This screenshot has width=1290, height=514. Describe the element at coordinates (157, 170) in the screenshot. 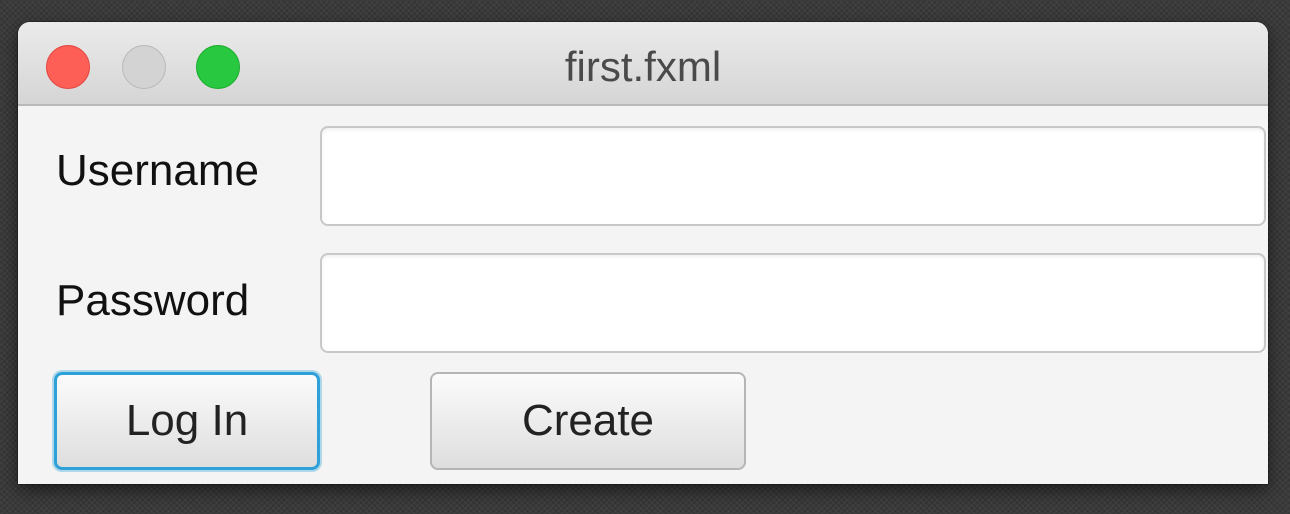

I see `username-label: Username` at that location.